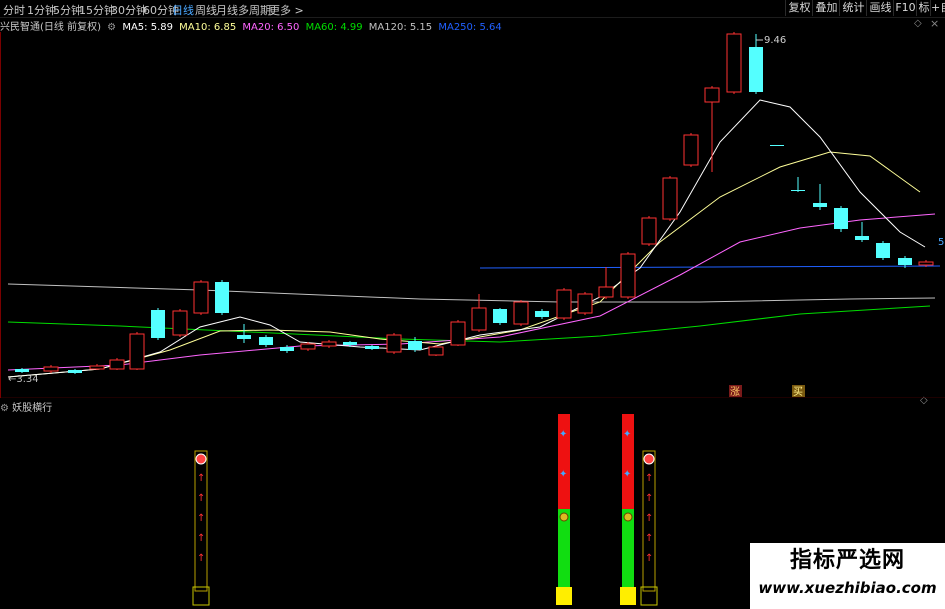 The width and height of the screenshot is (945, 609). What do you see at coordinates (286, 10) in the screenshot?
I see `tab-more: 更多 >` at bounding box center [286, 10].